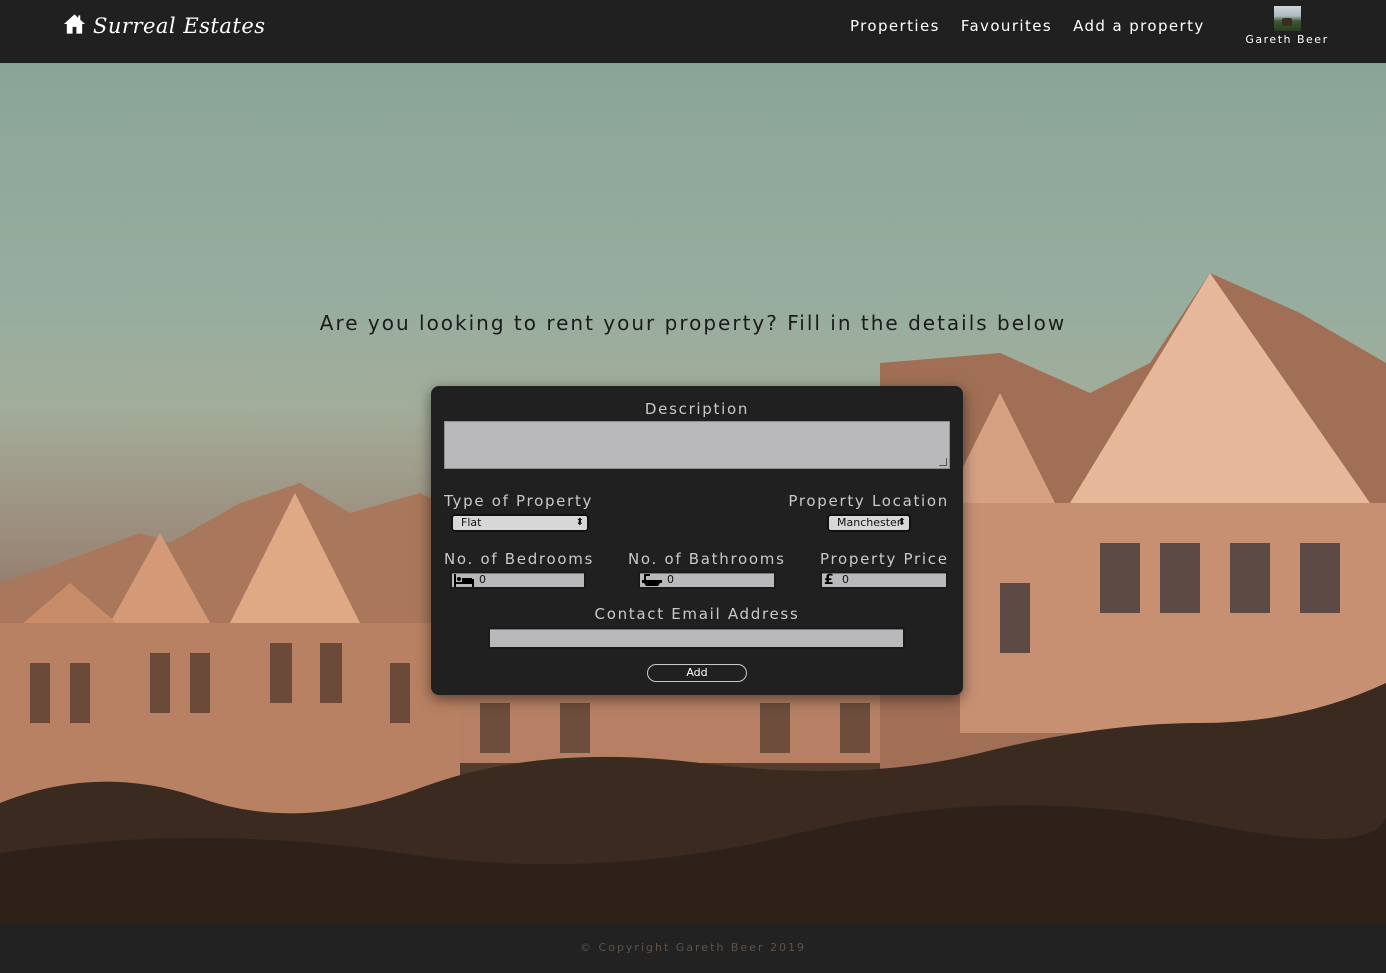 The image size is (1386, 973). What do you see at coordinates (1006, 26) in the screenshot?
I see `nav-link-favourites: Favourites` at bounding box center [1006, 26].